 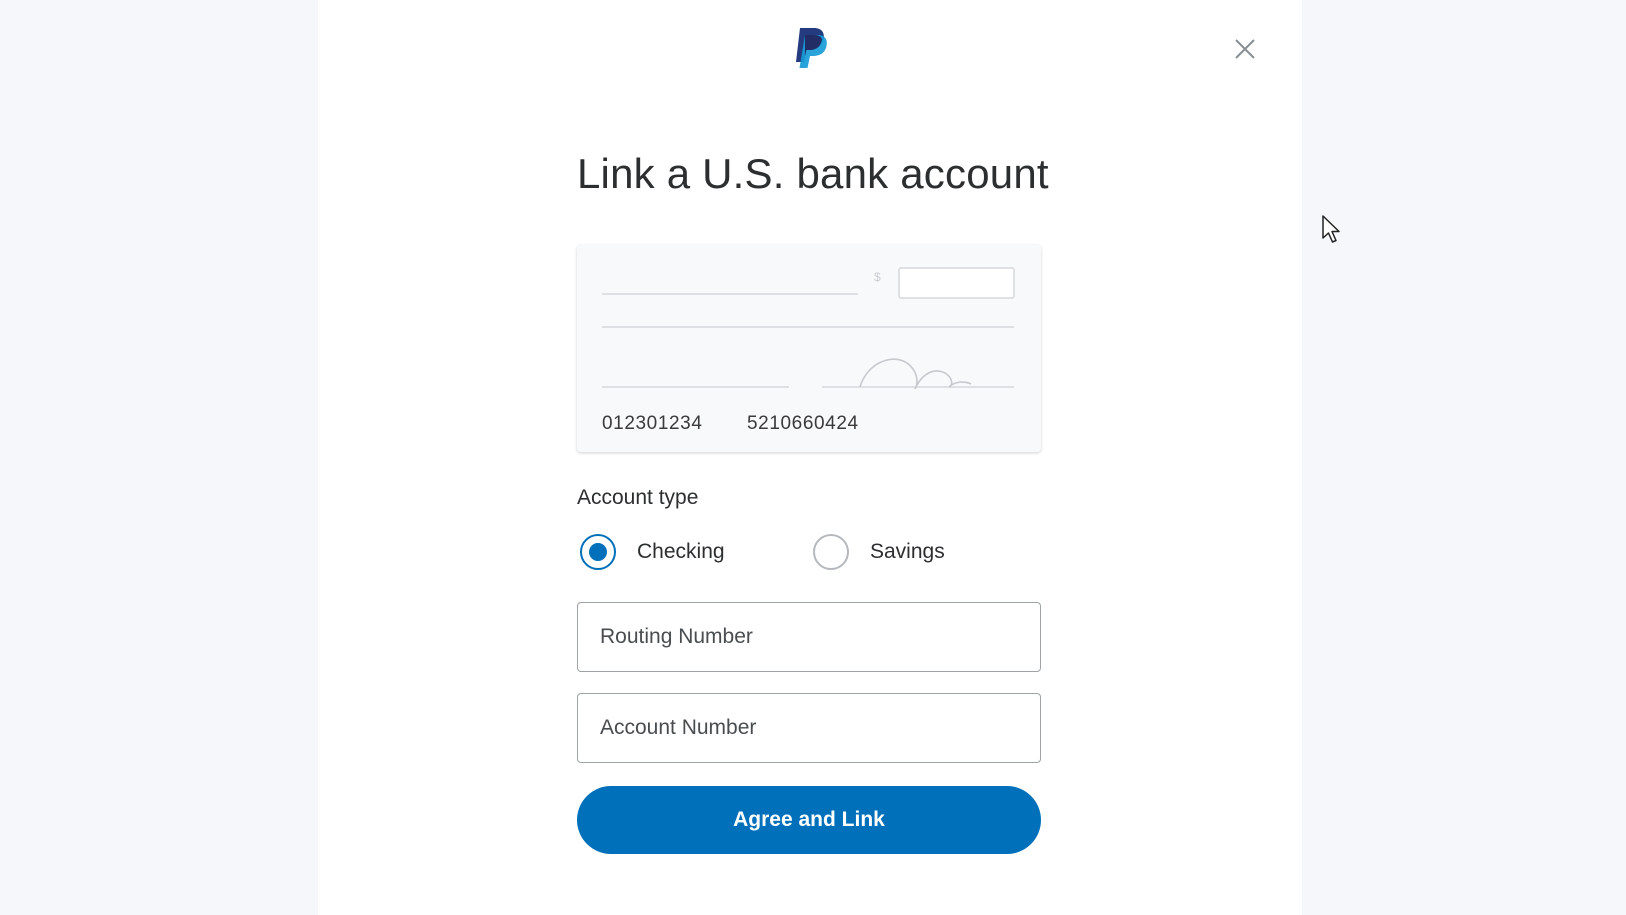 I want to click on page-title: Link a U.S. bank account, so click(x=813, y=173).